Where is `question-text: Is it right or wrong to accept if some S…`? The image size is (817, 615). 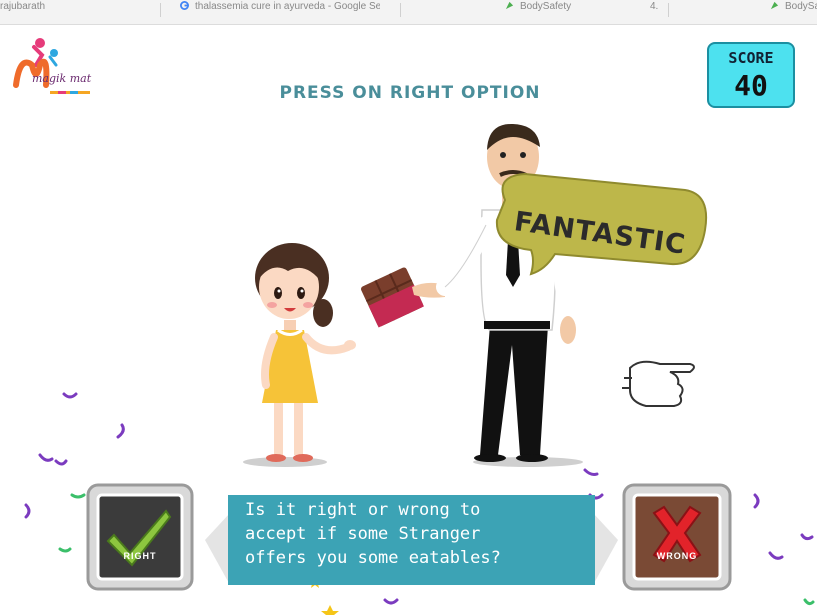 question-text: Is it right or wrong to accept if some S… is located at coordinates (417, 534).